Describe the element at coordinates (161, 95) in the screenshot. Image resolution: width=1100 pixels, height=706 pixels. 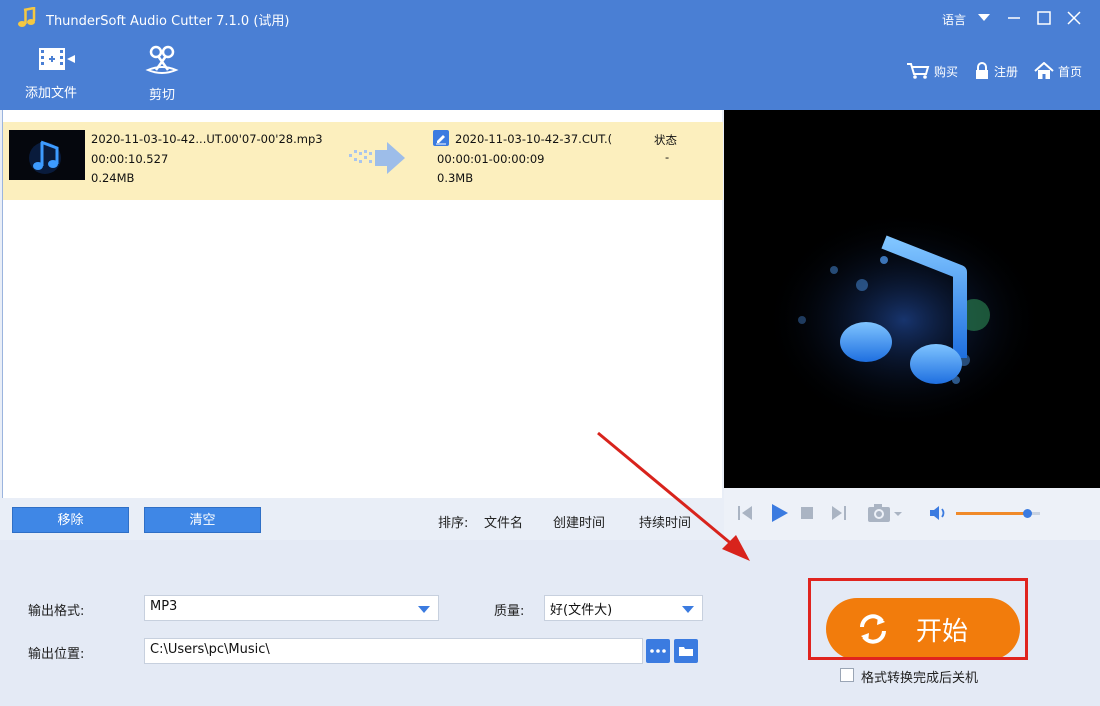
I see `cut-label: 剪切` at that location.